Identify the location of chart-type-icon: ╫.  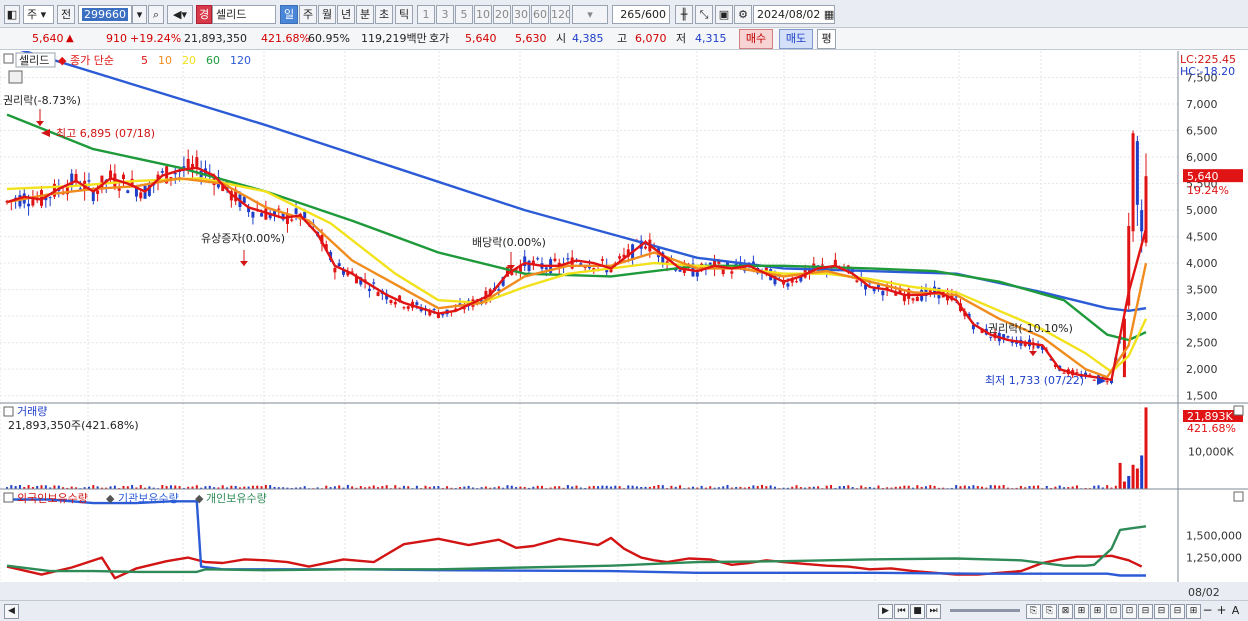
(684, 14).